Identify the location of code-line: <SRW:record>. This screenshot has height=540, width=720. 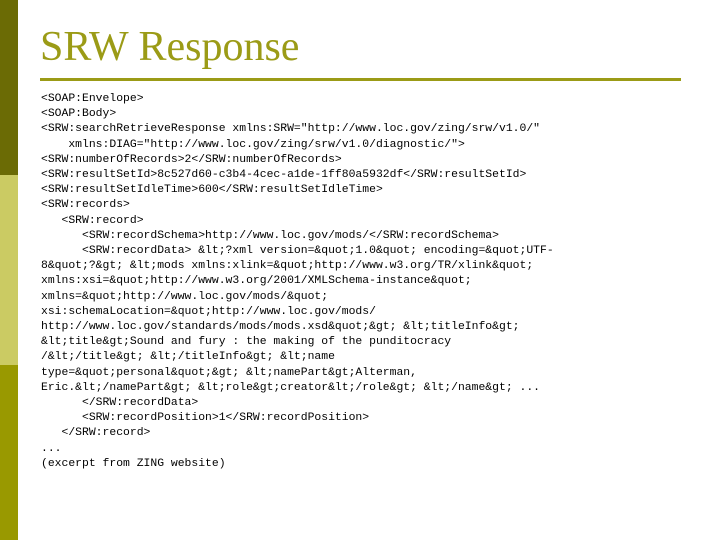
(92, 220).